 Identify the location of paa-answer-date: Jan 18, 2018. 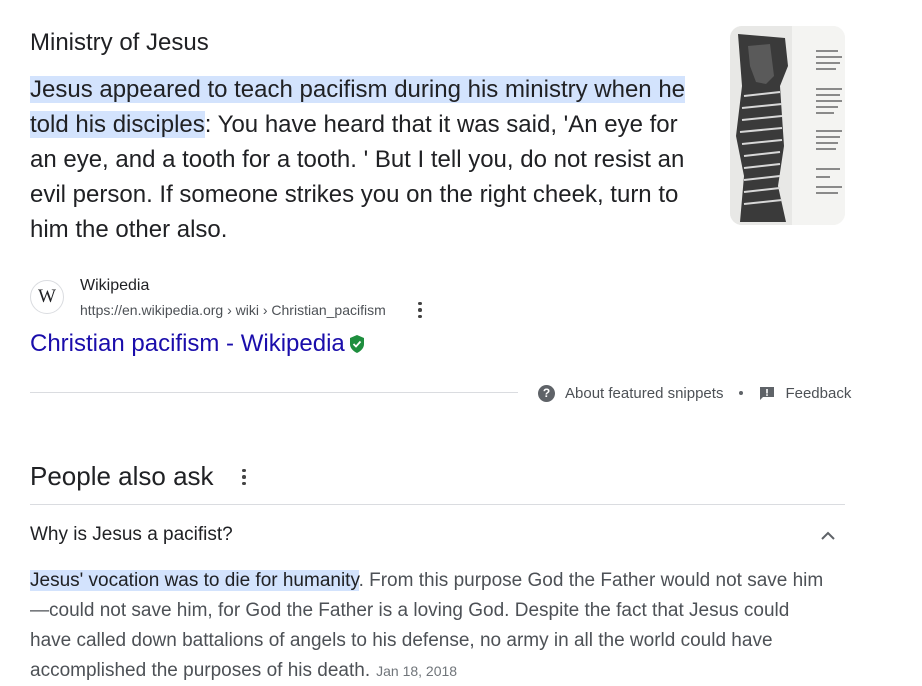
(417, 671).